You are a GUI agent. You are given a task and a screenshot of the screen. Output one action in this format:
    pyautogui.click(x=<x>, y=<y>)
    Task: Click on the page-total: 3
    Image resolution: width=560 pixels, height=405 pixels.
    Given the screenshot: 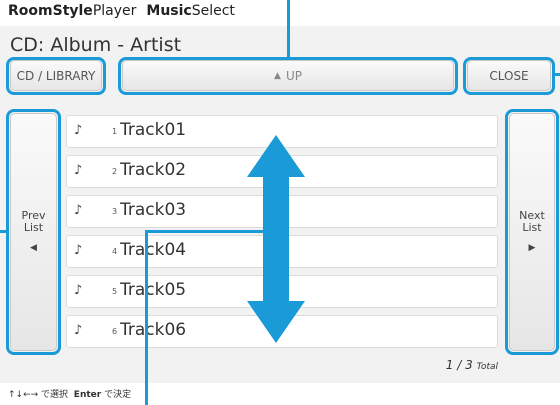 What is the action you would take?
    pyautogui.click(x=469, y=365)
    